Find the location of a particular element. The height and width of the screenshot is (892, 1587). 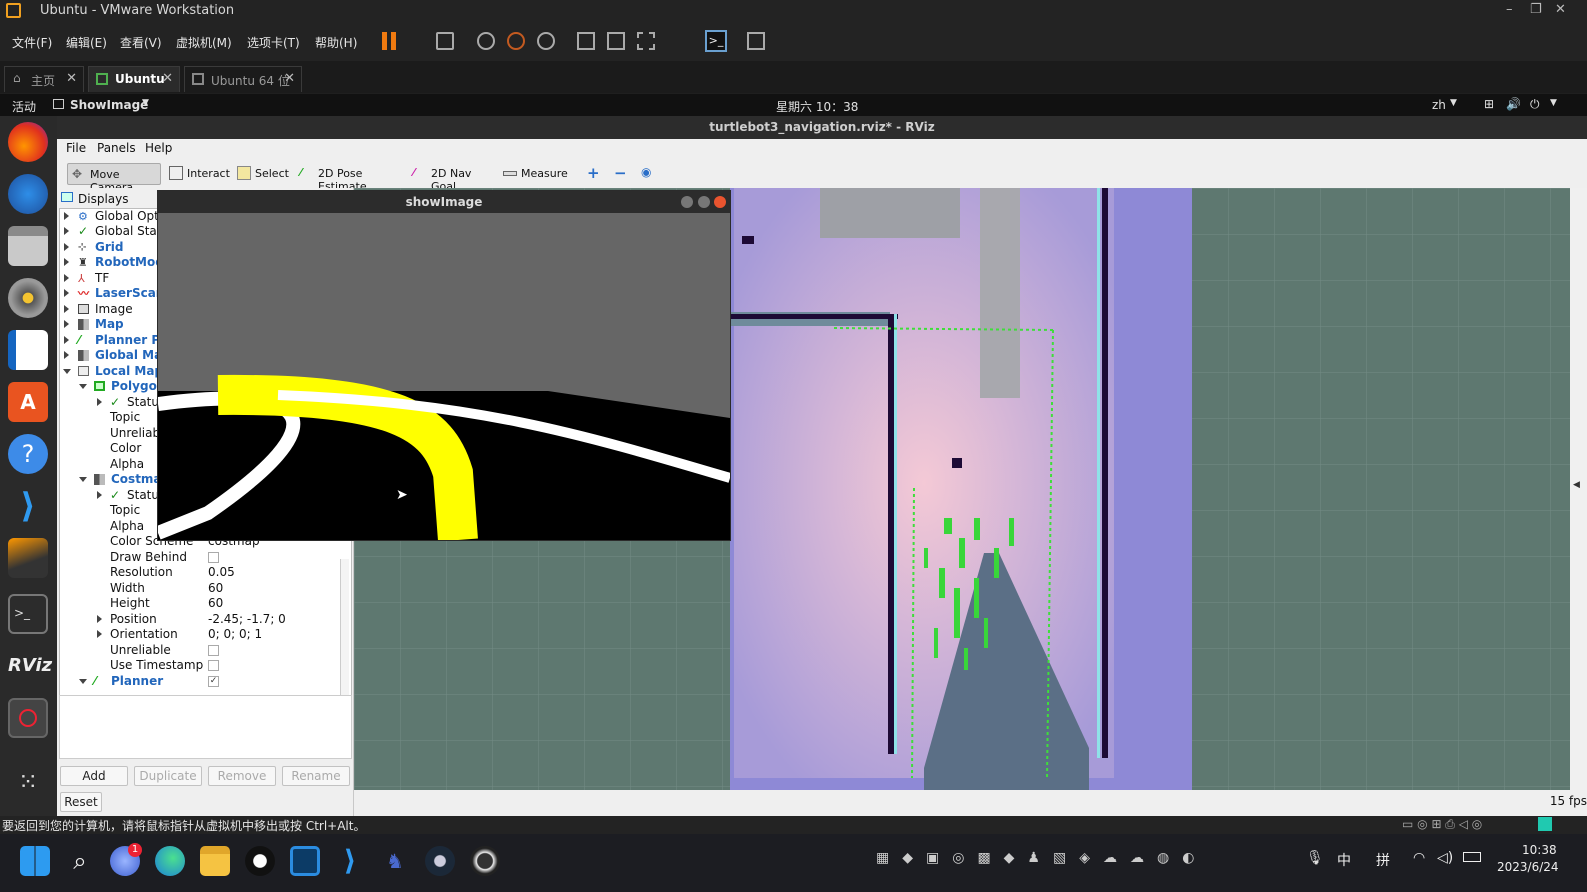

property-value: 0.05 is located at coordinates (221, 572).